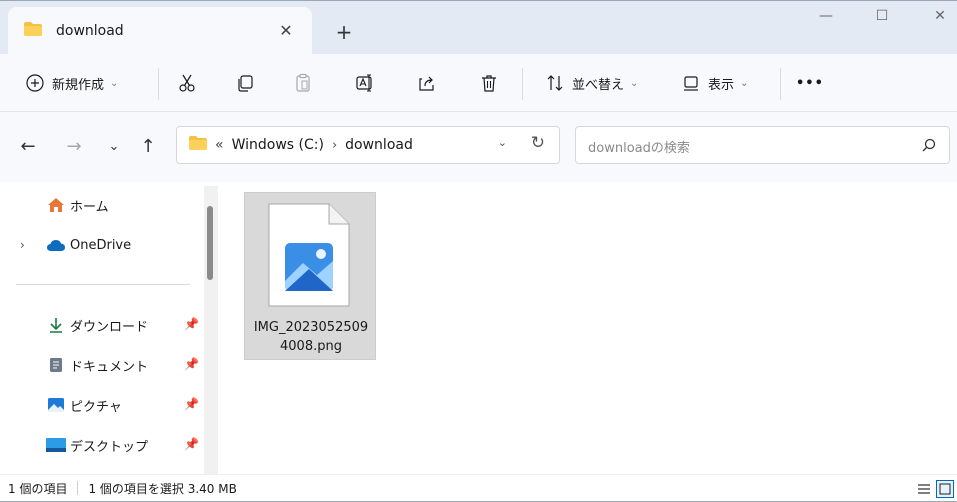 The image size is (957, 502). What do you see at coordinates (691, 83) in the screenshot?
I see `view-icon` at bounding box center [691, 83].